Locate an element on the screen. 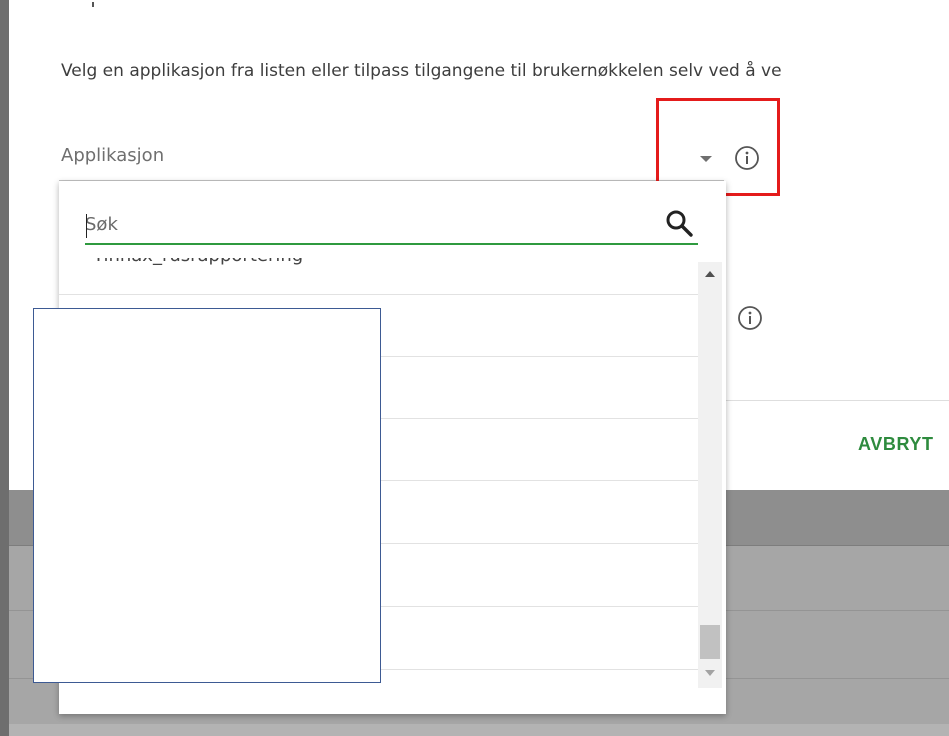 This screenshot has height=736, width=949. scrollbar-thumb is located at coordinates (710, 642).